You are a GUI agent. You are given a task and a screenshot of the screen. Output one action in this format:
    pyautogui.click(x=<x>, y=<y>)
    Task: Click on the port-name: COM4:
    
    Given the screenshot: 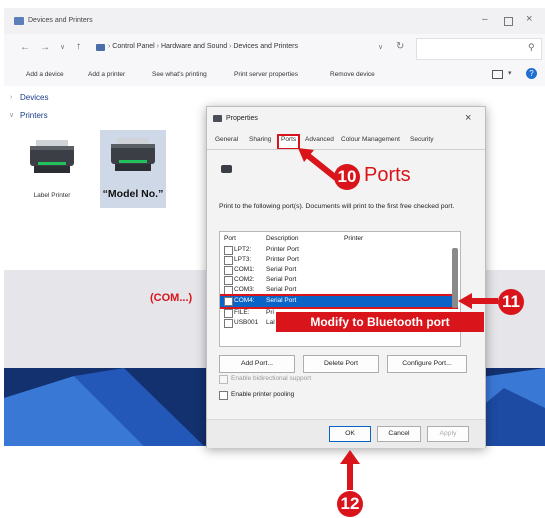 What is the action you would take?
    pyautogui.click(x=244, y=300)
    